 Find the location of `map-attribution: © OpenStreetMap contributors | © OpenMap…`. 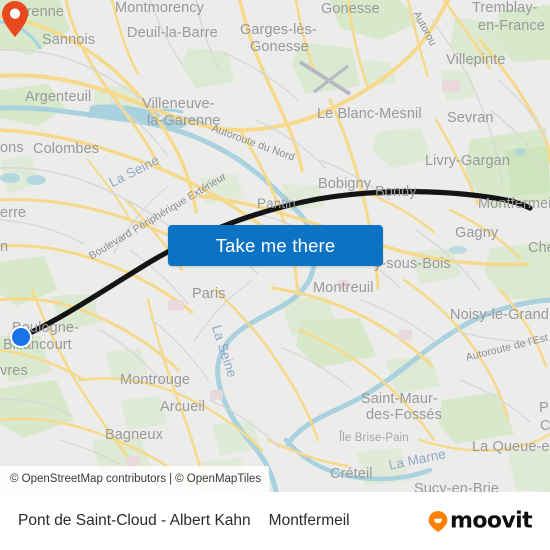

map-attribution: © OpenStreetMap contributors | © OpenMap… is located at coordinates (135, 479).